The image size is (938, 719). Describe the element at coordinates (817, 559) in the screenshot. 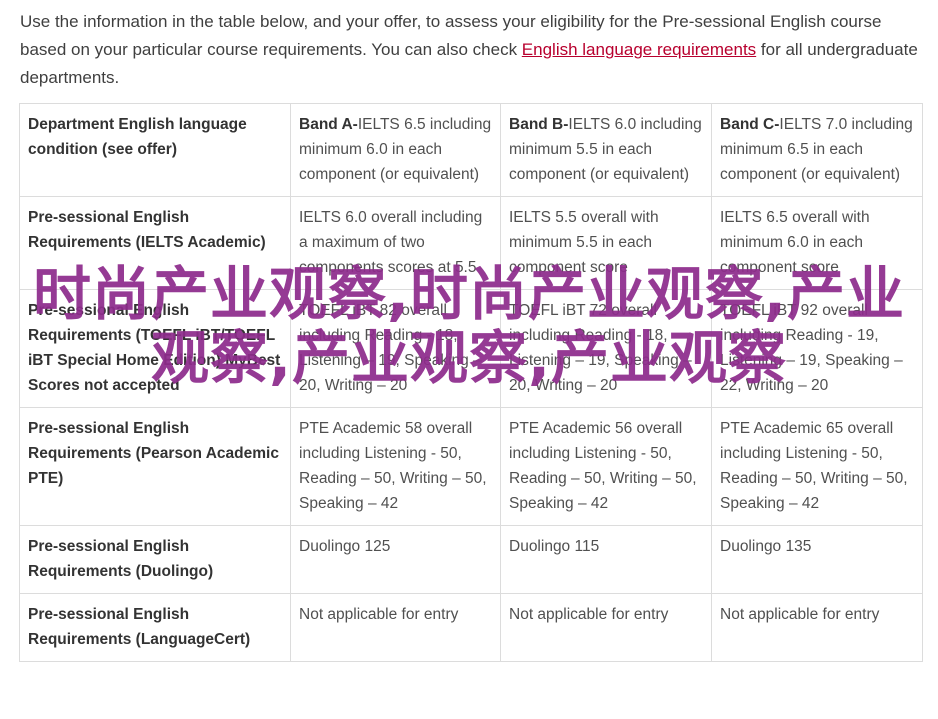

I see `table-cell: Duolingo 135` at that location.